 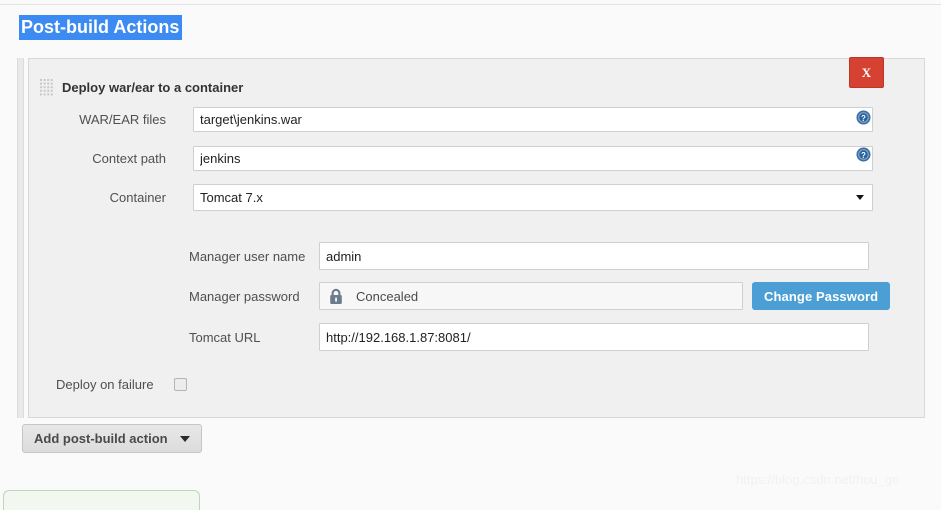 I want to click on add-post-build-action-label: Add post-build action, so click(x=101, y=438).